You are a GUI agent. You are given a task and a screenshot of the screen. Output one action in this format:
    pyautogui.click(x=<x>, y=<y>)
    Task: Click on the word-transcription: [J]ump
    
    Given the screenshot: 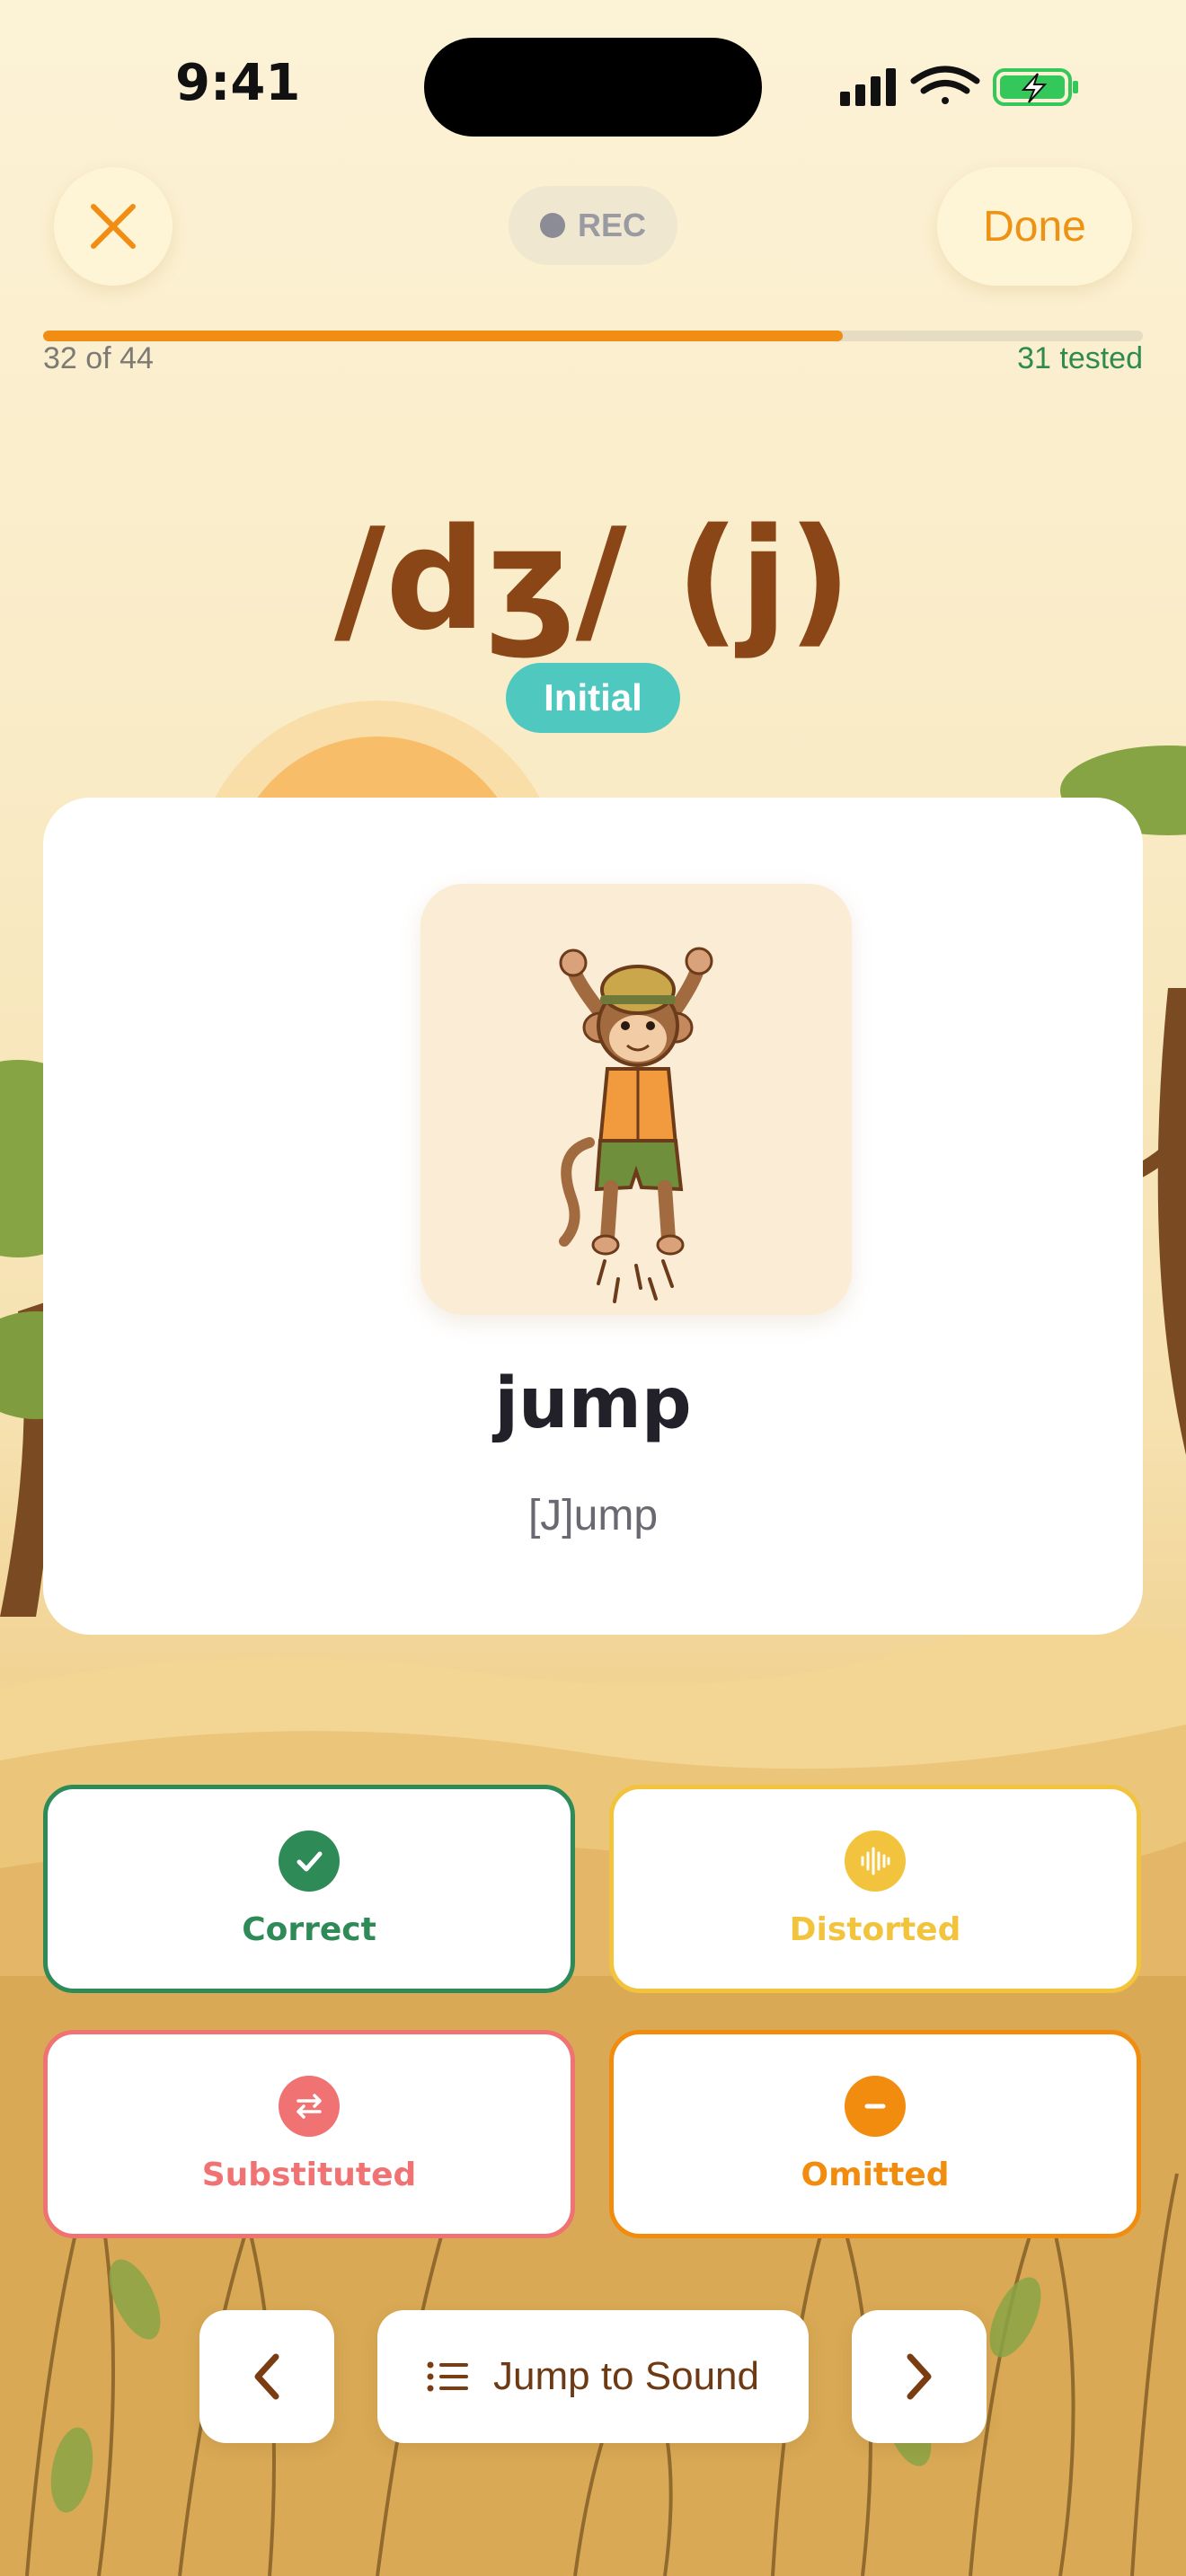 What is the action you would take?
    pyautogui.click(x=593, y=1515)
    